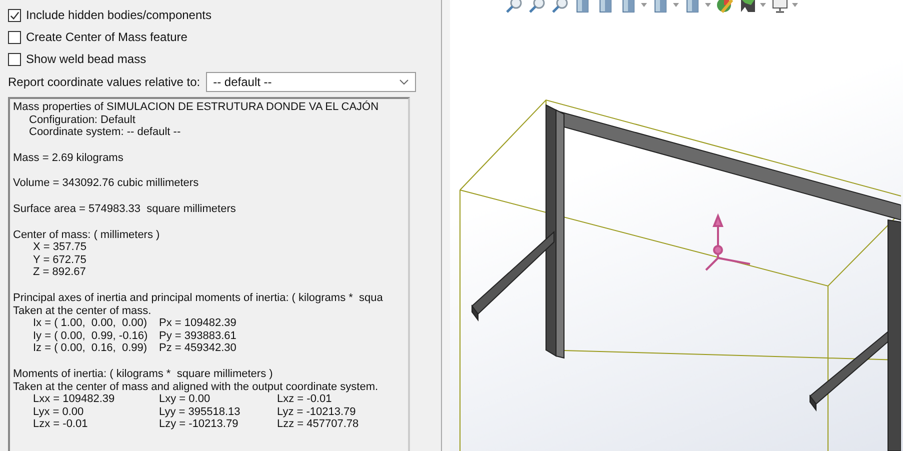 Image resolution: width=903 pixels, height=451 pixels. I want to click on checkbox-label: Show weld bead mass, so click(86, 59).